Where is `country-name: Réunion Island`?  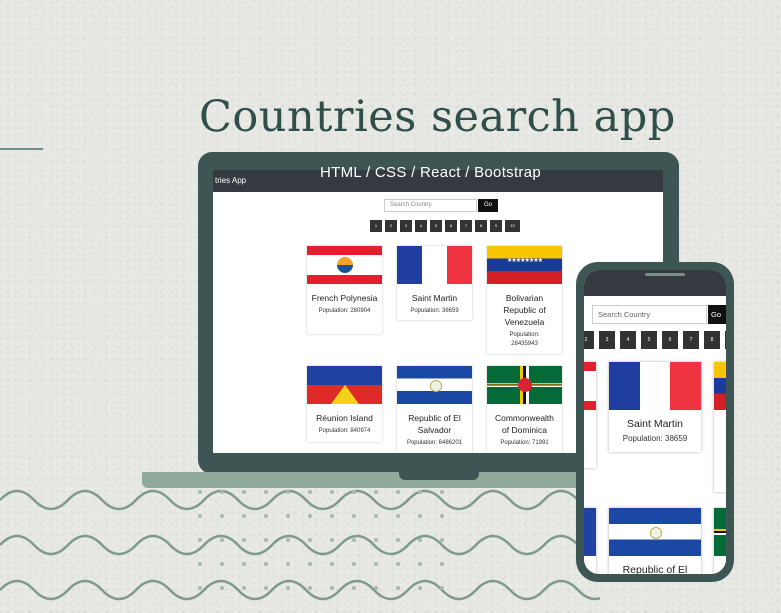 country-name: Réunion Island is located at coordinates (344, 418).